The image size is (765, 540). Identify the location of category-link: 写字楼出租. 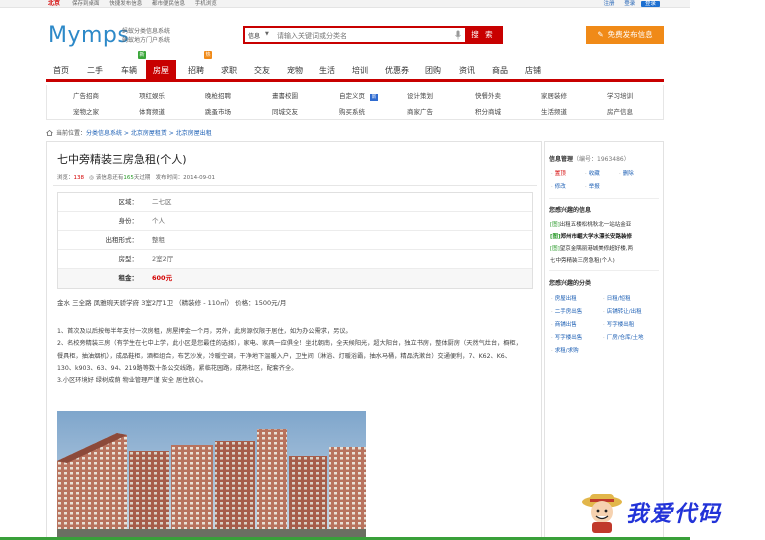
(619, 324).